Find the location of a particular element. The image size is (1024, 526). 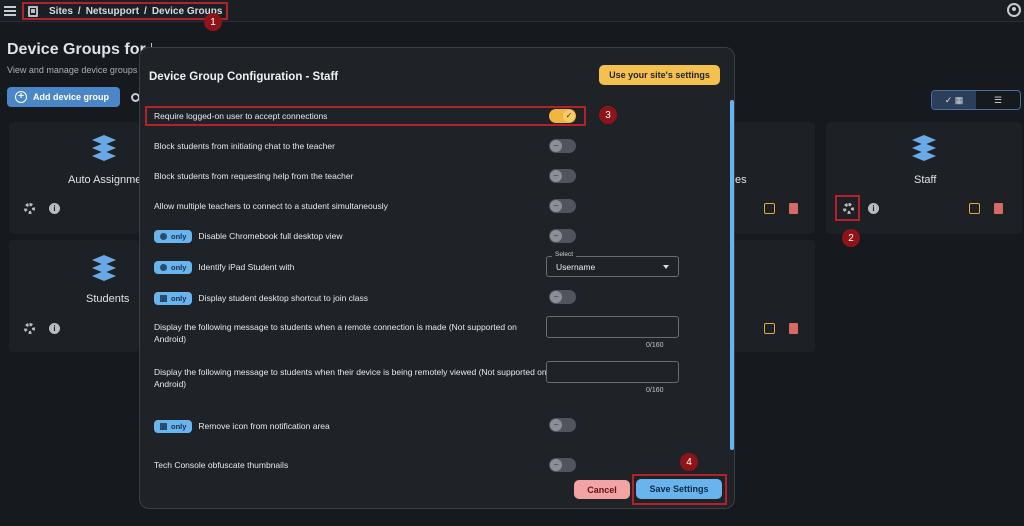

add-device-group-label: Add device group is located at coordinates (71, 97).